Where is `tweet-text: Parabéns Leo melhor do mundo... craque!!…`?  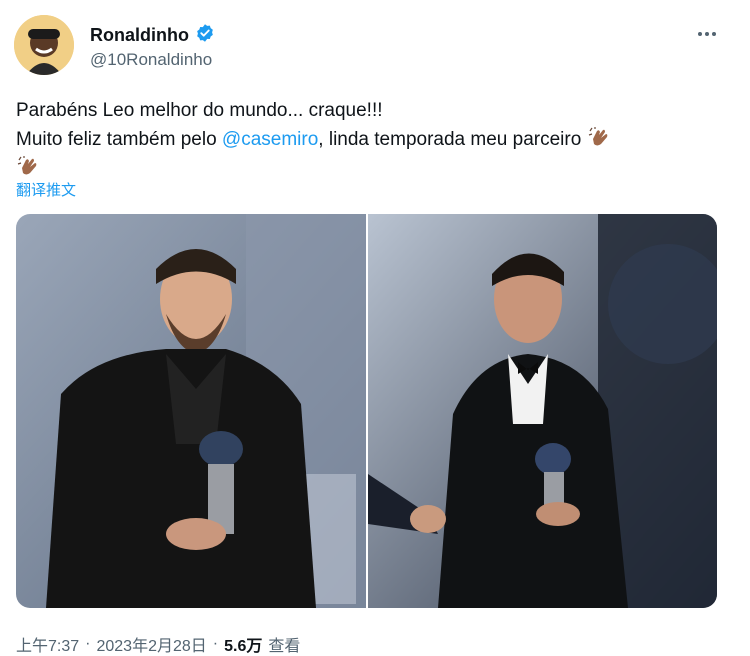 tweet-text: Parabéns Leo melhor do mundo... craque!!… is located at coordinates (366, 139).